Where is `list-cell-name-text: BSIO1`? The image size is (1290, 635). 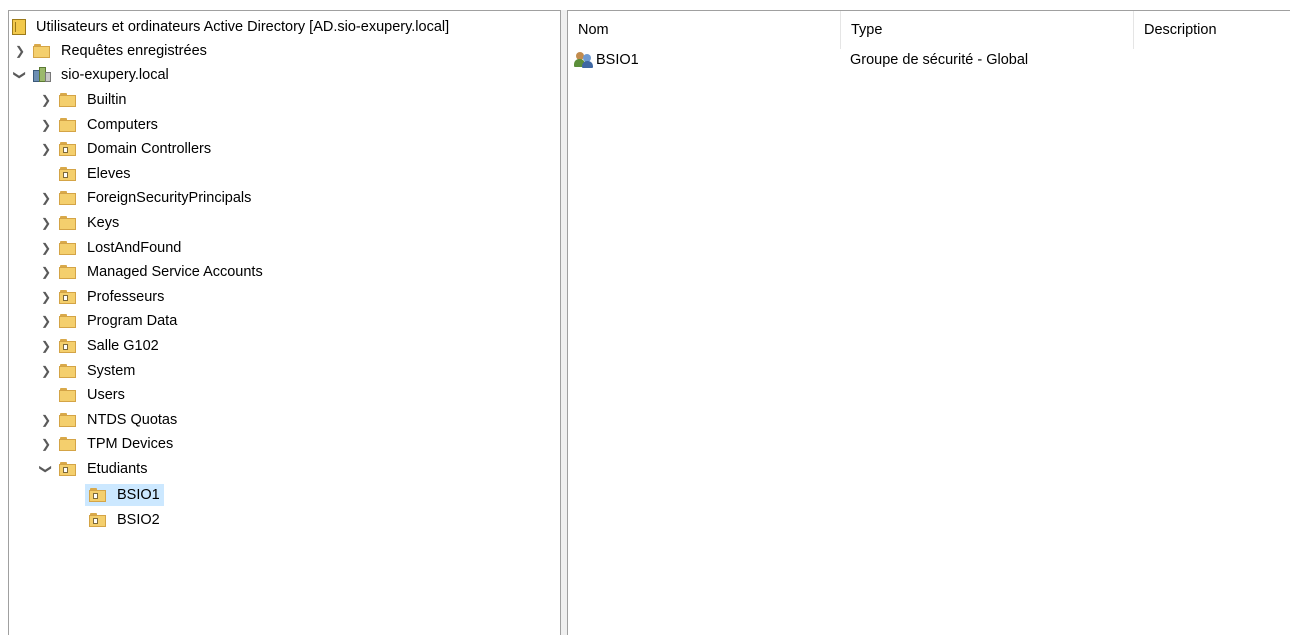 list-cell-name-text: BSIO1 is located at coordinates (617, 60).